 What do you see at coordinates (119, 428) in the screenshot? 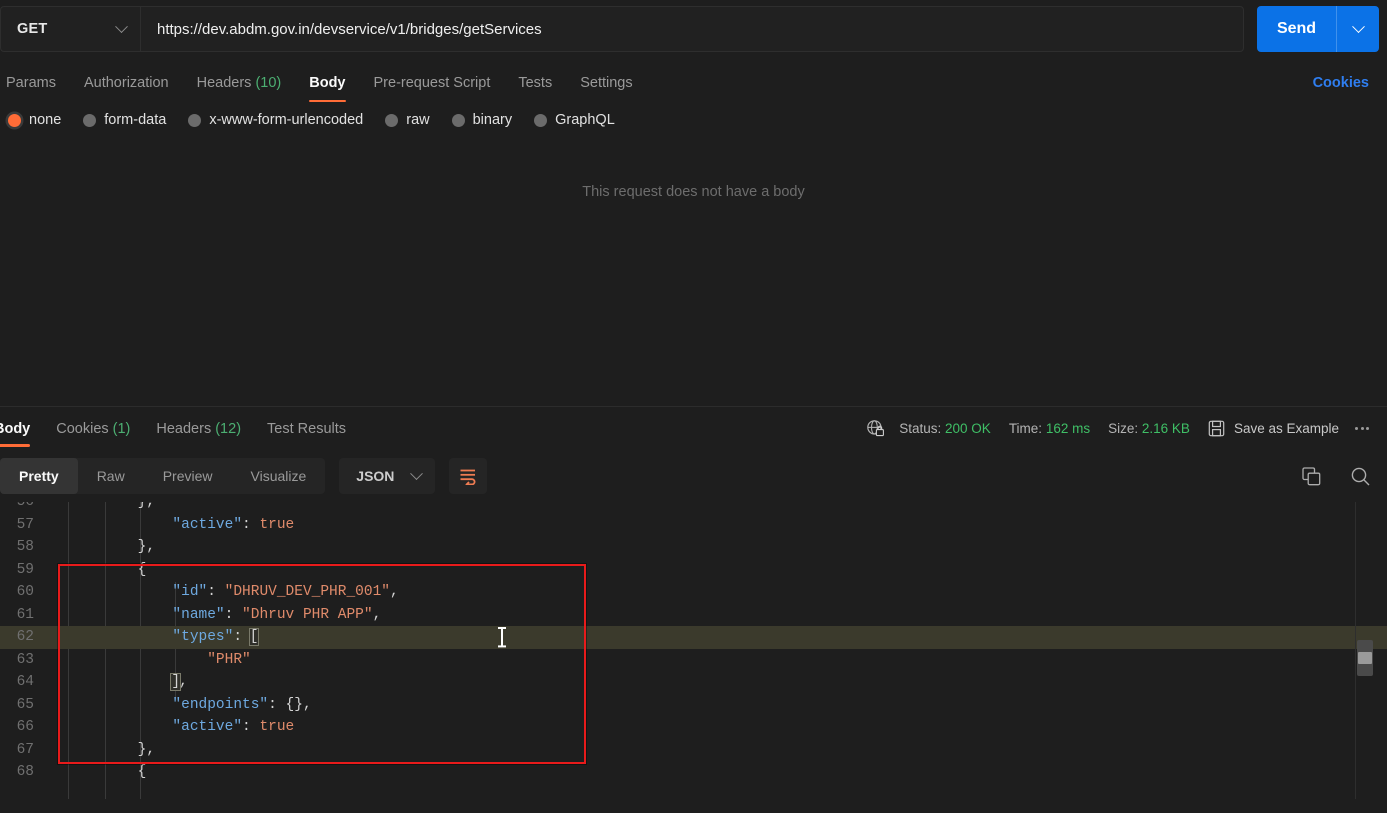
I see `tab-count: (1)` at bounding box center [119, 428].